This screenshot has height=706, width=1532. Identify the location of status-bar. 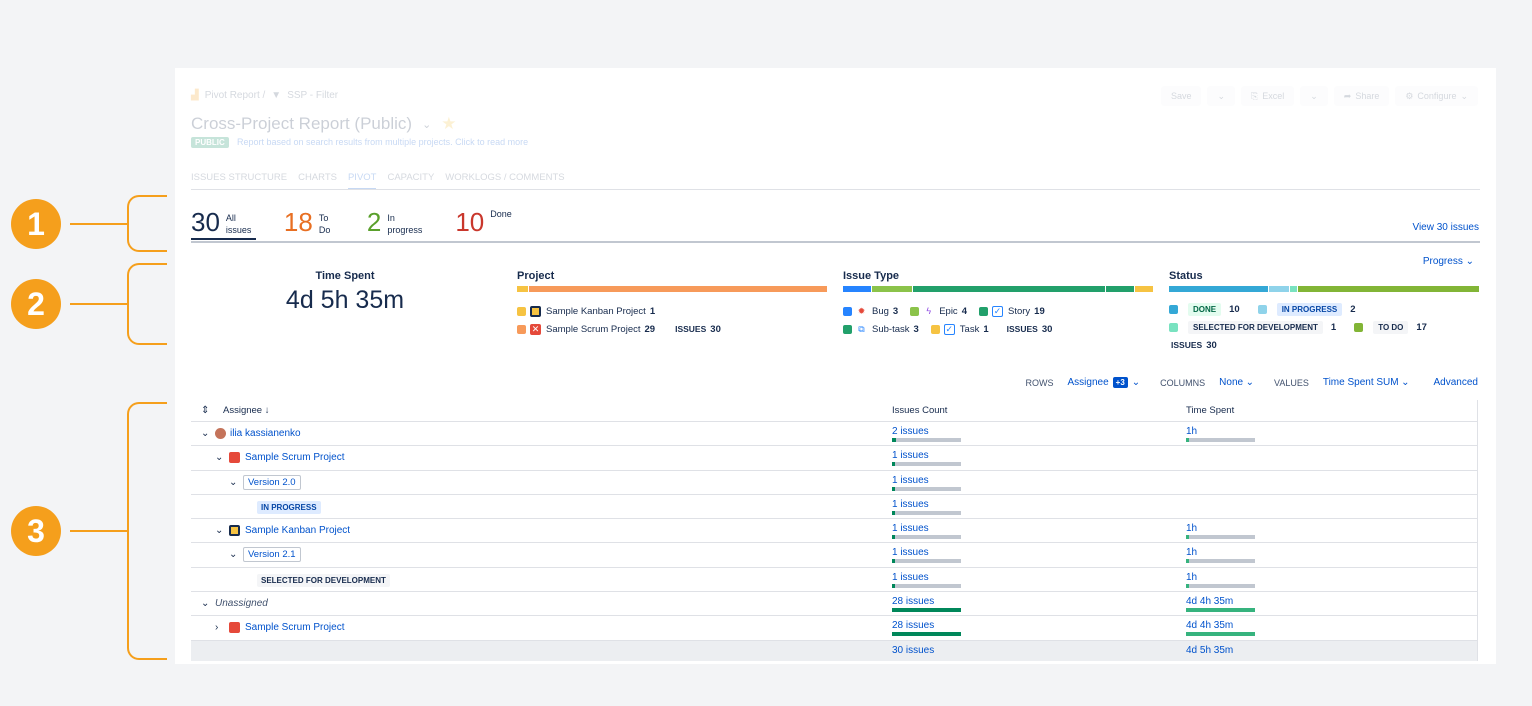
(1324, 289).